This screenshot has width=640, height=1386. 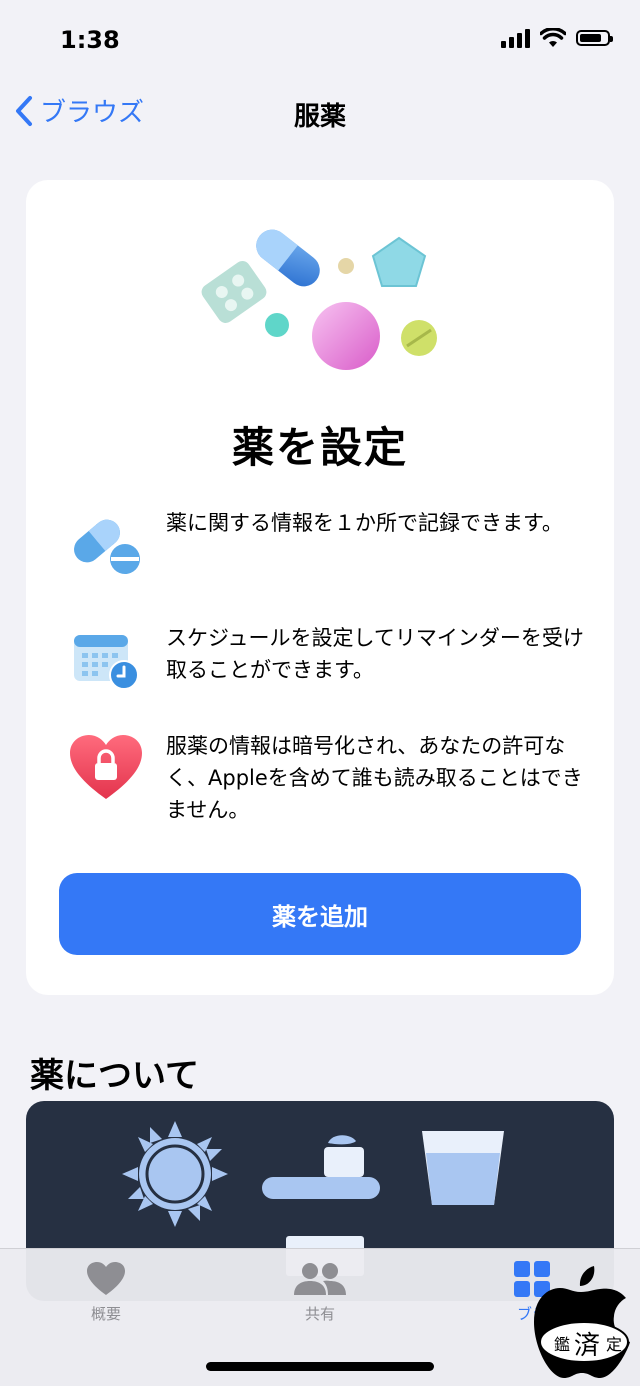 What do you see at coordinates (614, 1344) in the screenshot?
I see `watermark-text-right: 定` at bounding box center [614, 1344].